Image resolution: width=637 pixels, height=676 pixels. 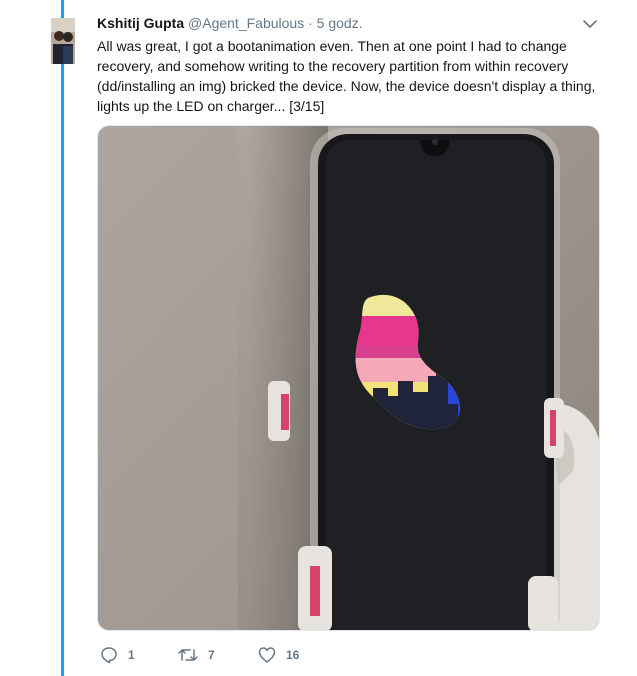 What do you see at coordinates (590, 24) in the screenshot?
I see `chevron-down-icon` at bounding box center [590, 24].